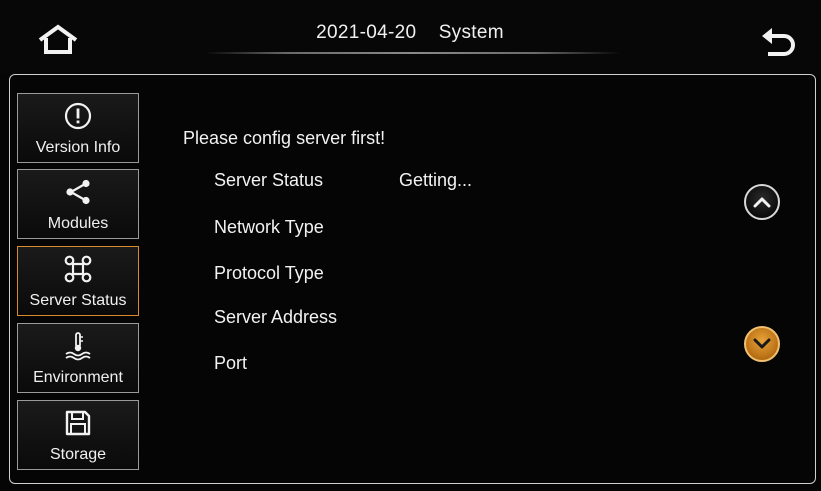  I want to click on sidebar-item-label: Modules, so click(78, 223).